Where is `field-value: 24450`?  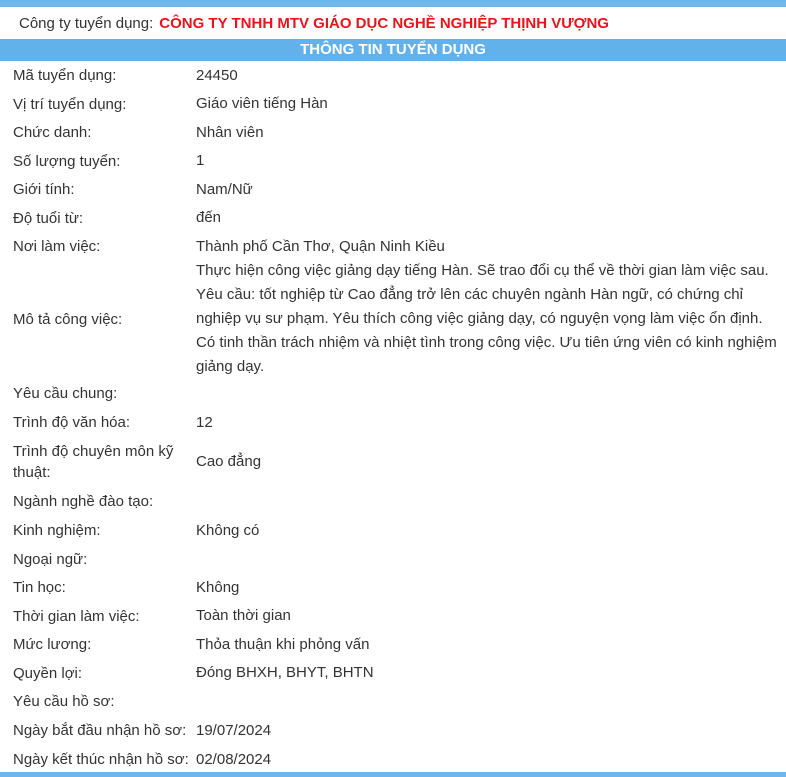
field-value: 24450 is located at coordinates (217, 75).